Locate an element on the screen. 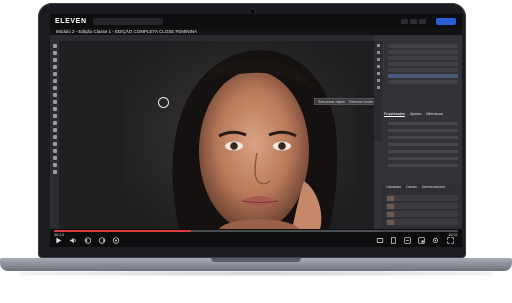  move-tool-icon is located at coordinates (54, 46).